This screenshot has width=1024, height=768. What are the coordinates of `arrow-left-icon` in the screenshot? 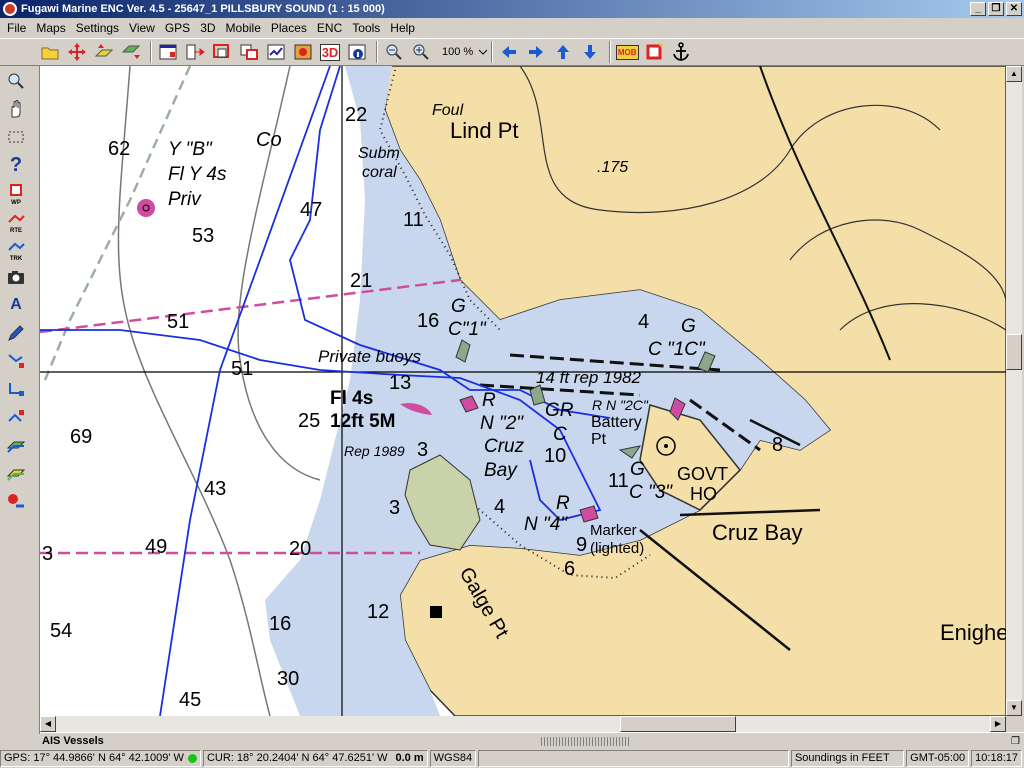 It's located at (509, 52).